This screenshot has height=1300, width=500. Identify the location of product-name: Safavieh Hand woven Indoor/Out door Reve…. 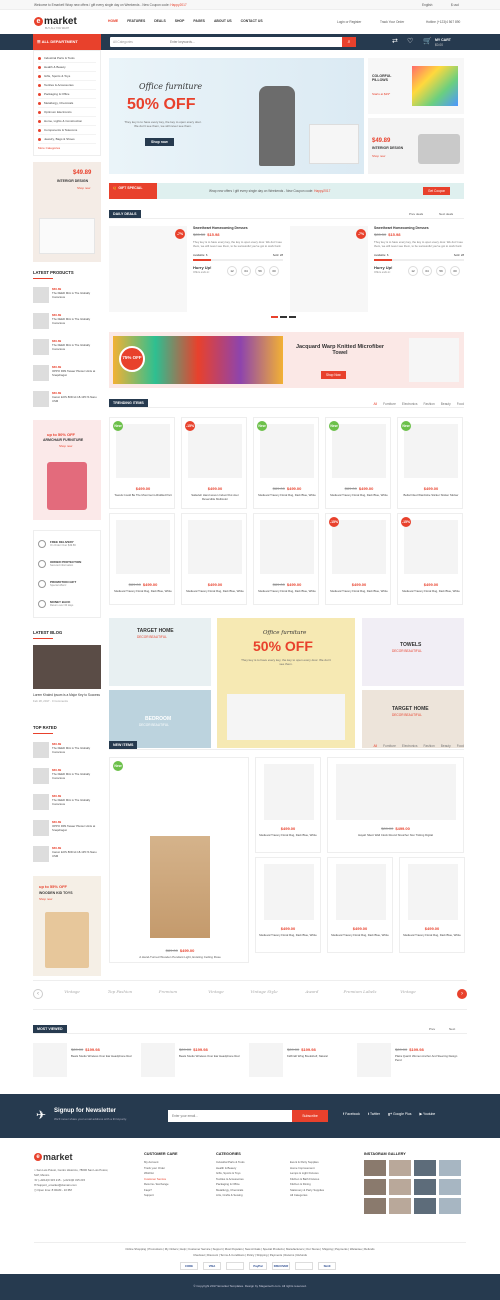
(215, 497).